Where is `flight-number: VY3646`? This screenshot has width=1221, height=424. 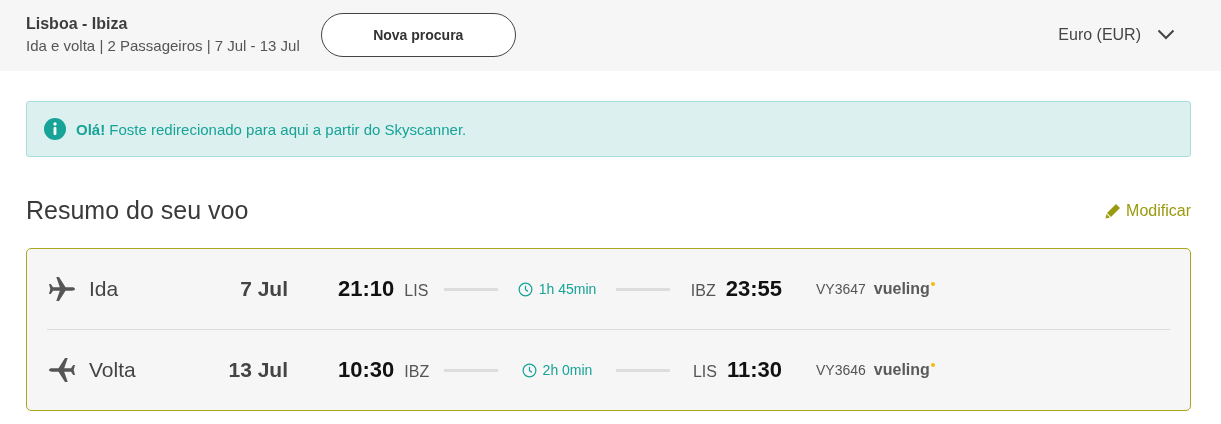
flight-number: VY3646 is located at coordinates (841, 370).